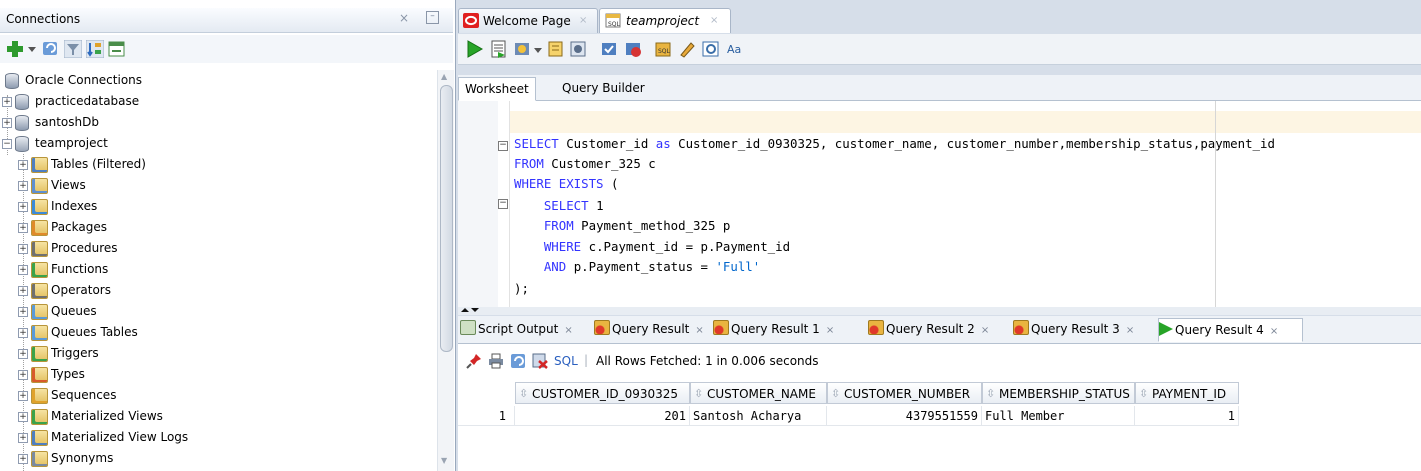  What do you see at coordinates (218, 458) in the screenshot?
I see `tree-item: + Synonyms` at bounding box center [218, 458].